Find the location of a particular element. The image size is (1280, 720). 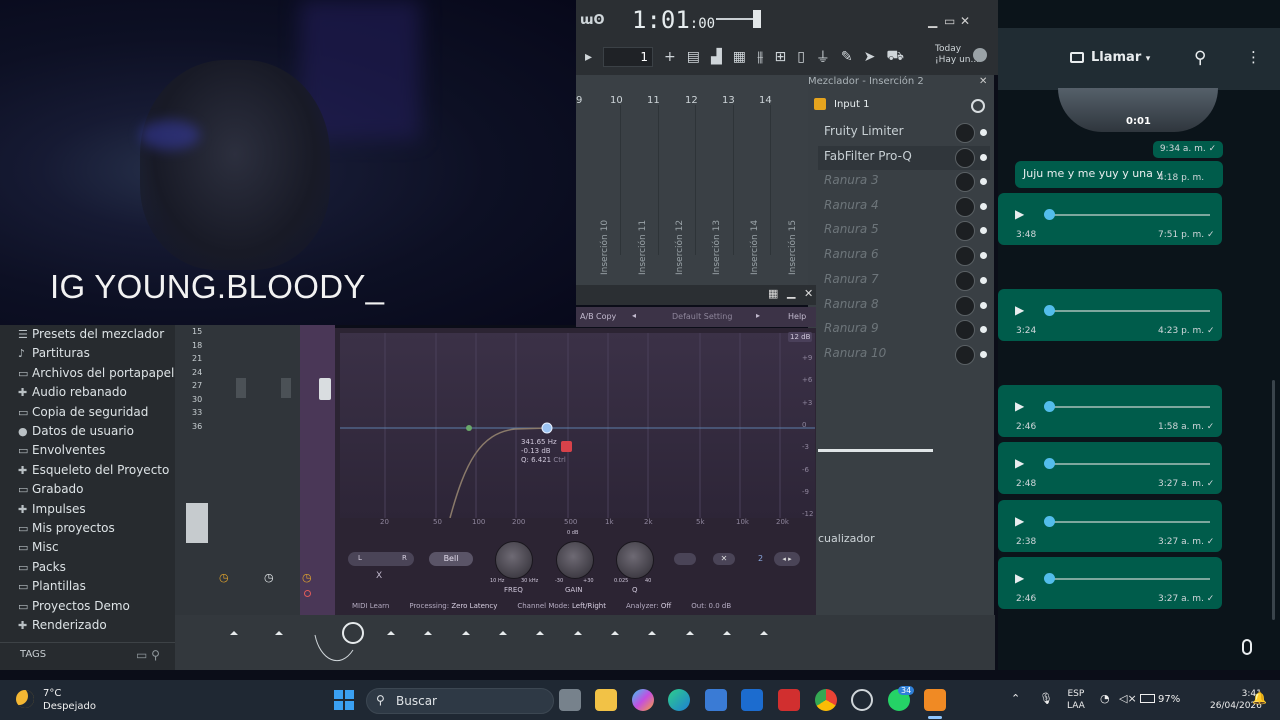

browser-item: ♪ Partituras is located at coordinates (54, 353).